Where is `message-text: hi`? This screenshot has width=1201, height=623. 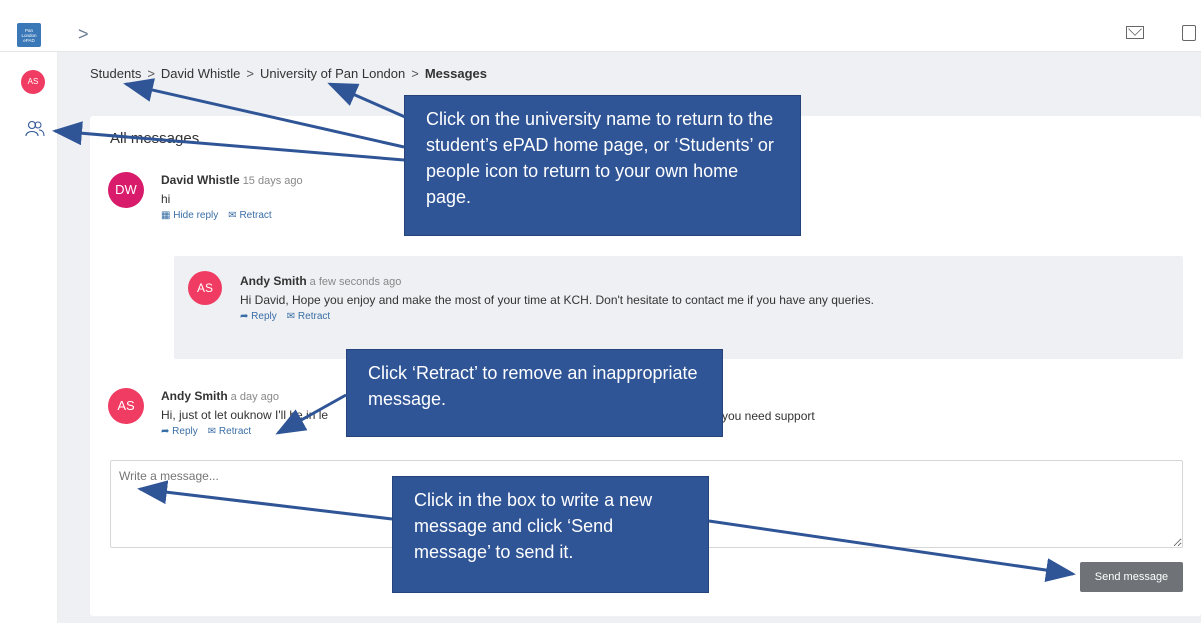
message-text: hi is located at coordinates (166, 199).